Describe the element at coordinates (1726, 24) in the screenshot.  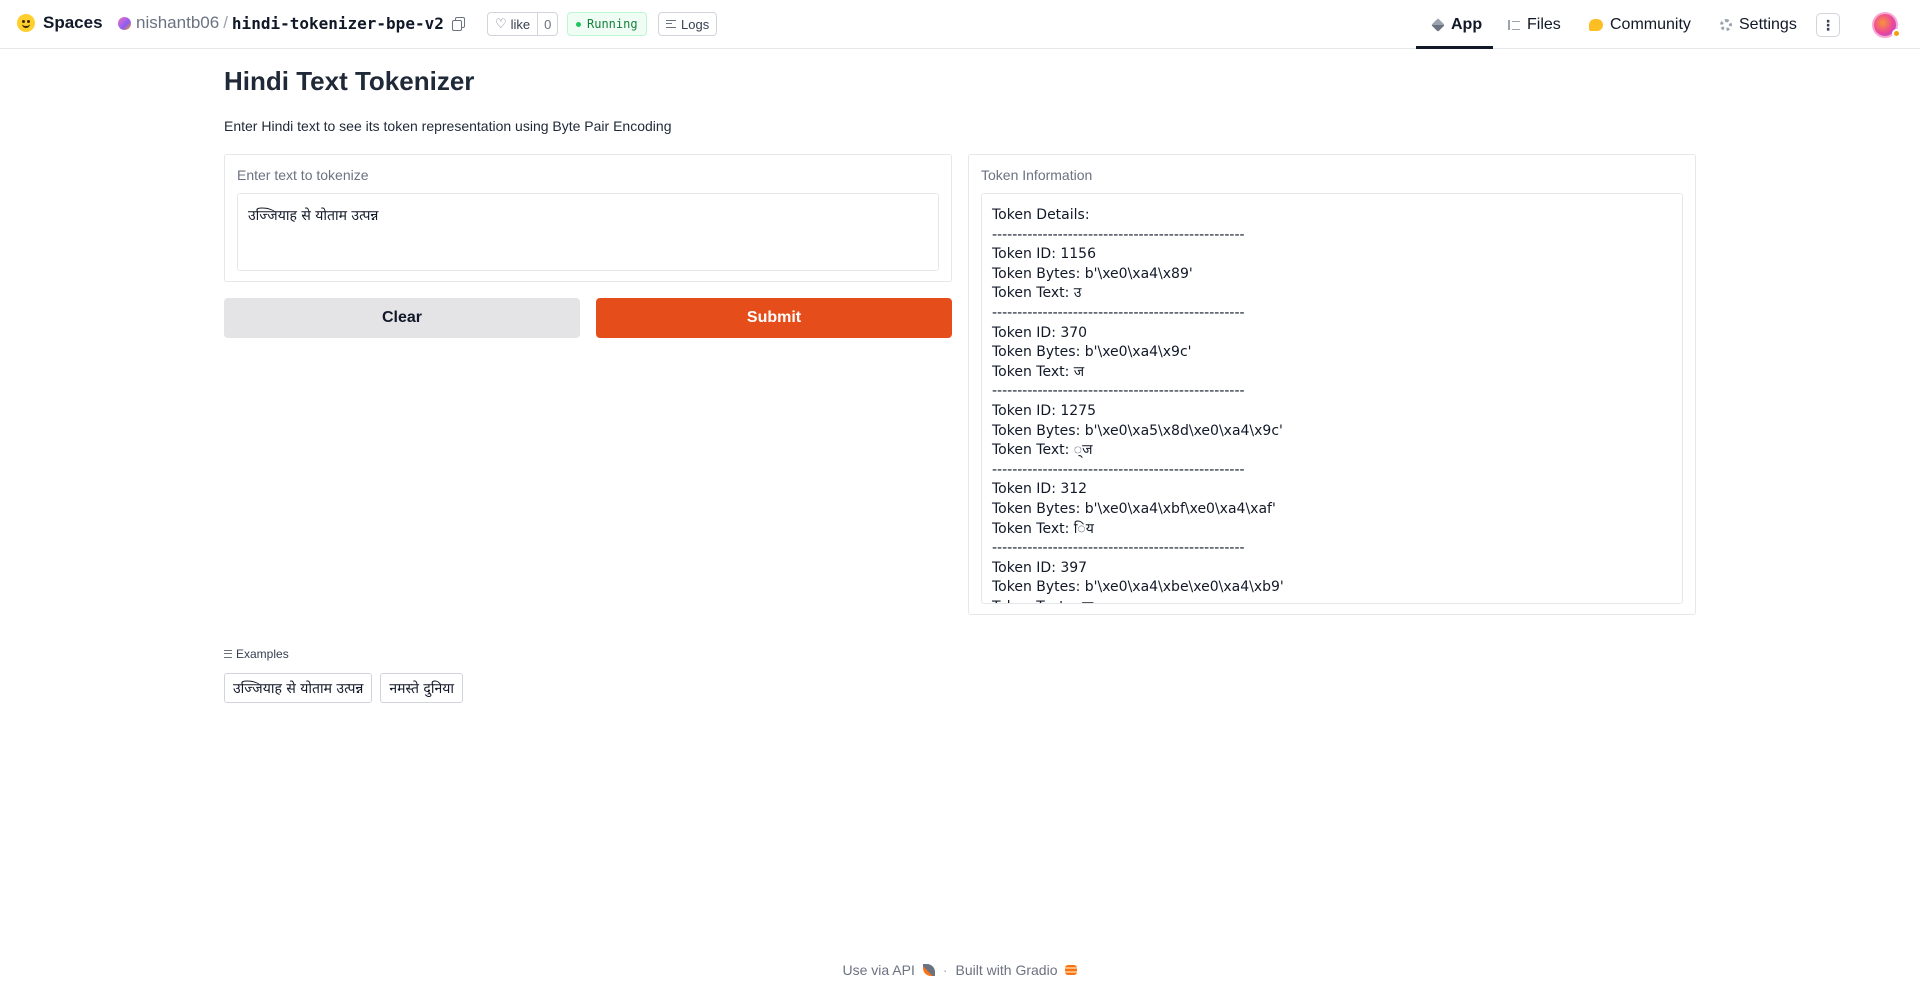
I see `gear-icon` at that location.